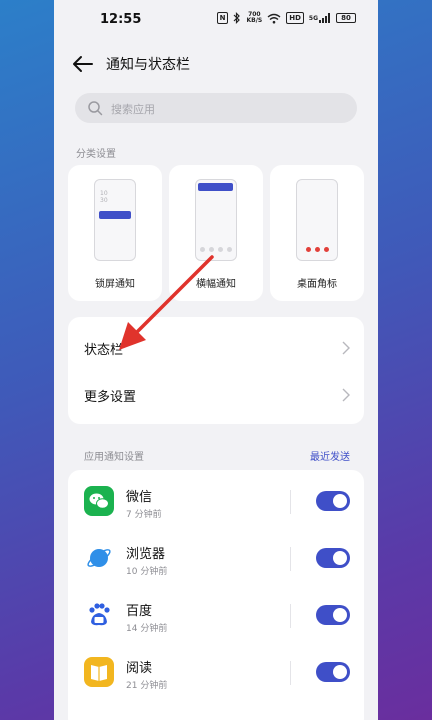 The image size is (432, 720). I want to click on app-row-baidu: 百度 14 分钟前, so click(216, 616).